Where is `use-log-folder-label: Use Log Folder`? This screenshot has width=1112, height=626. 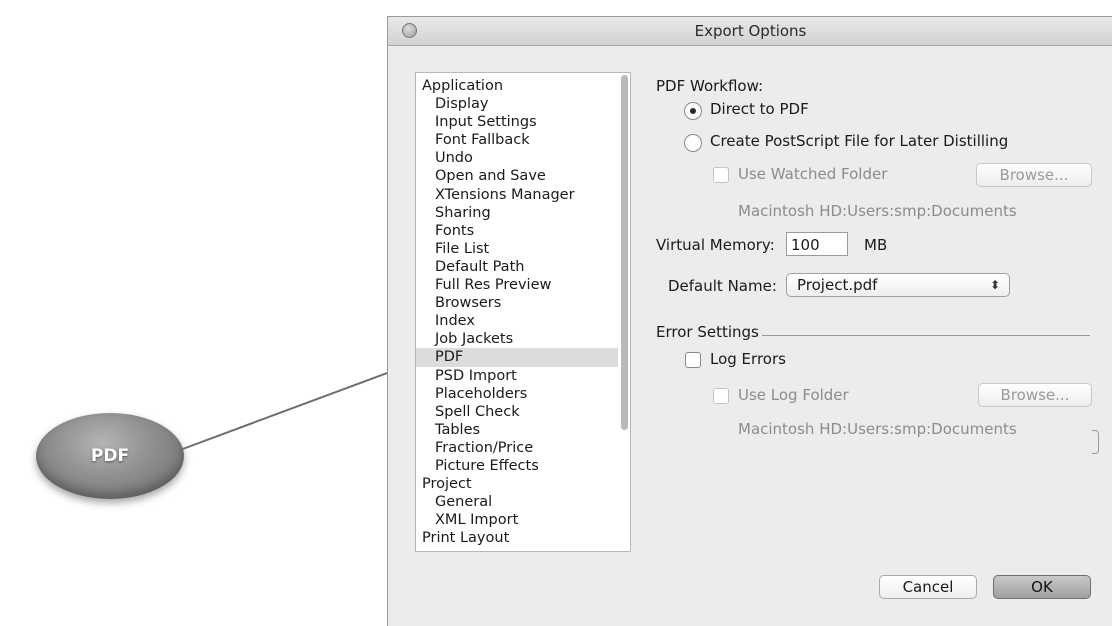 use-log-folder-label: Use Log Folder is located at coordinates (793, 395).